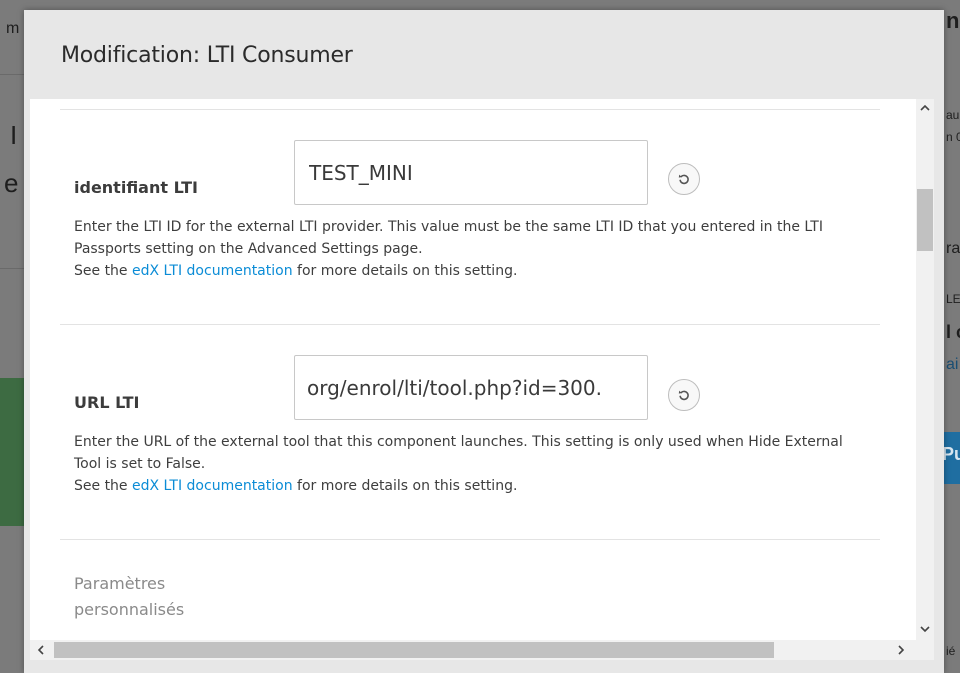 Image resolution: width=960 pixels, height=673 pixels. What do you see at coordinates (953, 299) in the screenshot?
I see `background-text: LE` at bounding box center [953, 299].